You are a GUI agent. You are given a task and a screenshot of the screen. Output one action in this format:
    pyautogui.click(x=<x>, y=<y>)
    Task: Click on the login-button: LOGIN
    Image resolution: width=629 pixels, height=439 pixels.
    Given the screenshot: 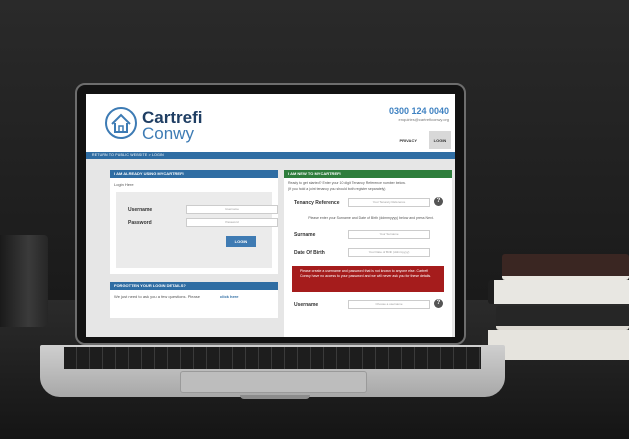 What is the action you would take?
    pyautogui.click(x=241, y=241)
    